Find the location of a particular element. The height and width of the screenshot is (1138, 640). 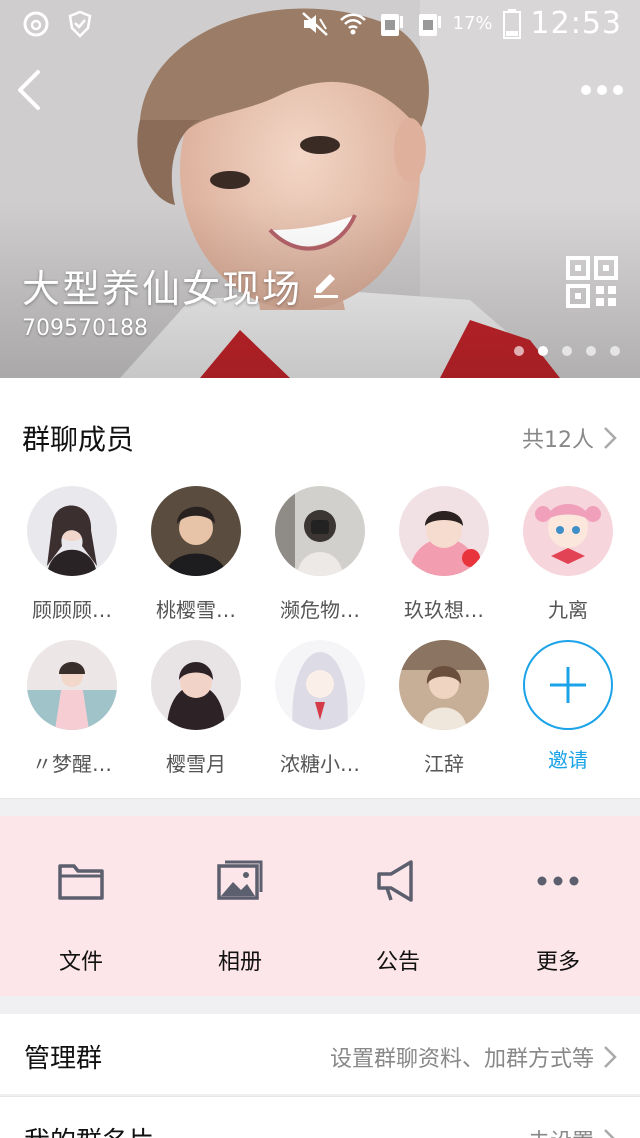

sim1-icon is located at coordinates (391, 24).